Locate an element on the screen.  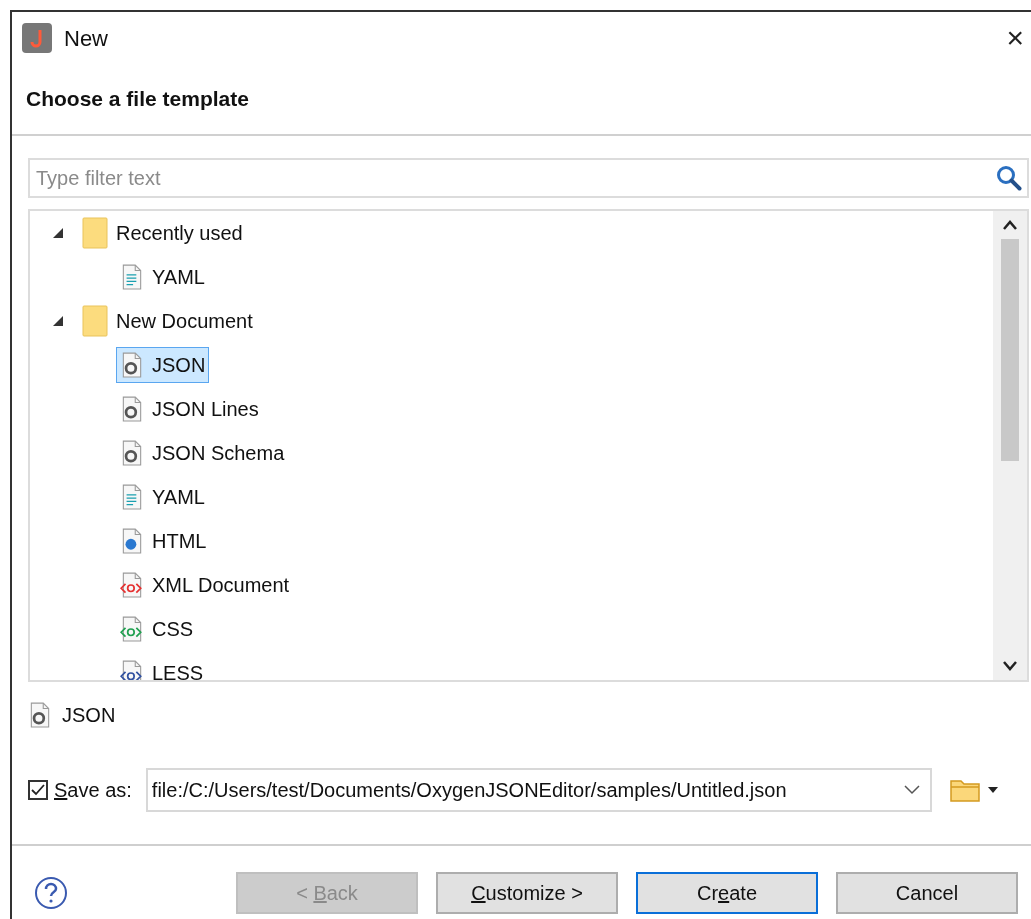
dialog-heading: Choose a file template is located at coordinates (137, 99).